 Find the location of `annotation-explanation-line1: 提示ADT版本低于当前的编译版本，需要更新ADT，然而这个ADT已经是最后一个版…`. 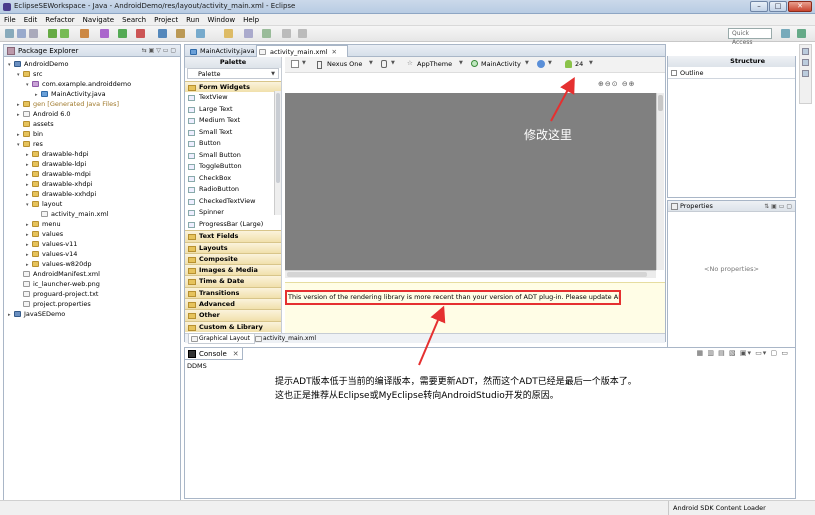

annotation-explanation-line1: 提示ADT版本低于当前的编译版本，需要更新ADT，然而这个ADT已经是最后一个版… is located at coordinates (456, 382).